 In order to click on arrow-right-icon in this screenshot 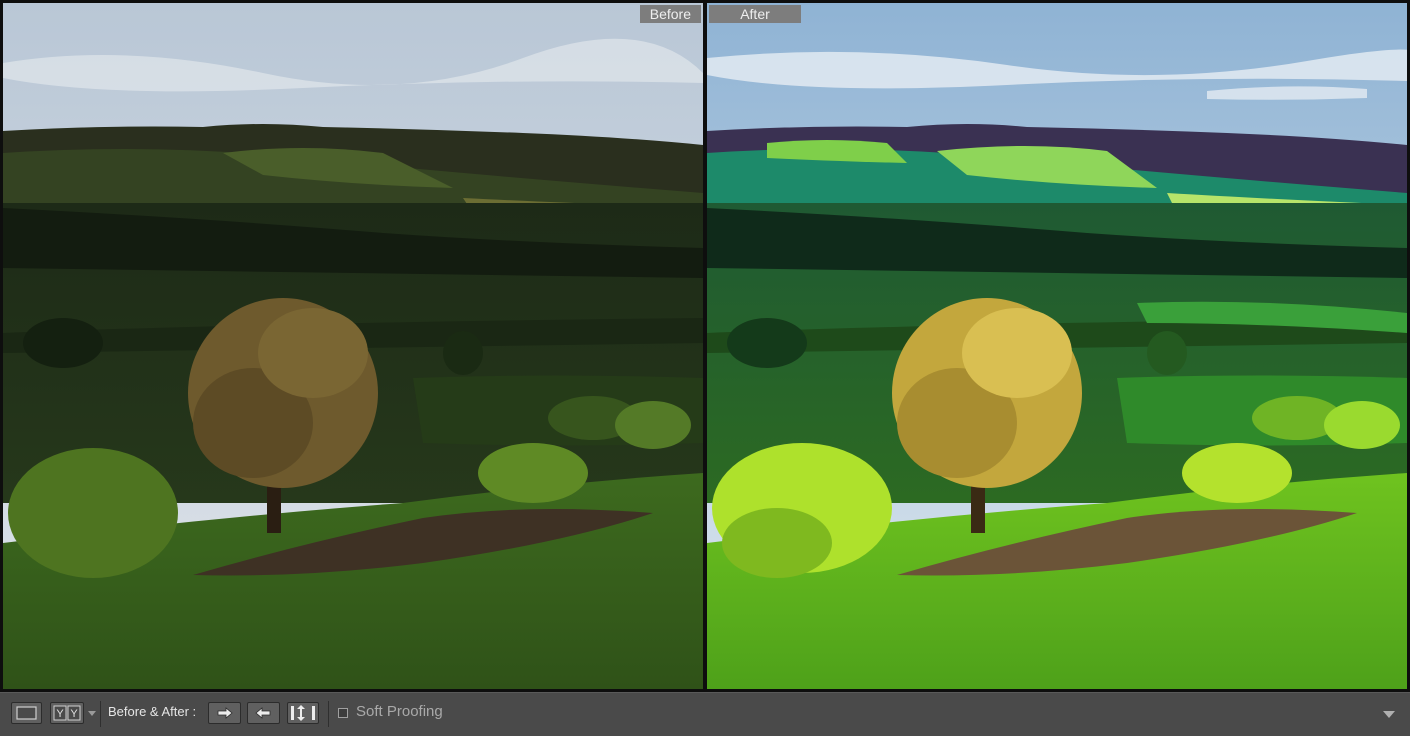, I will do `click(225, 713)`.